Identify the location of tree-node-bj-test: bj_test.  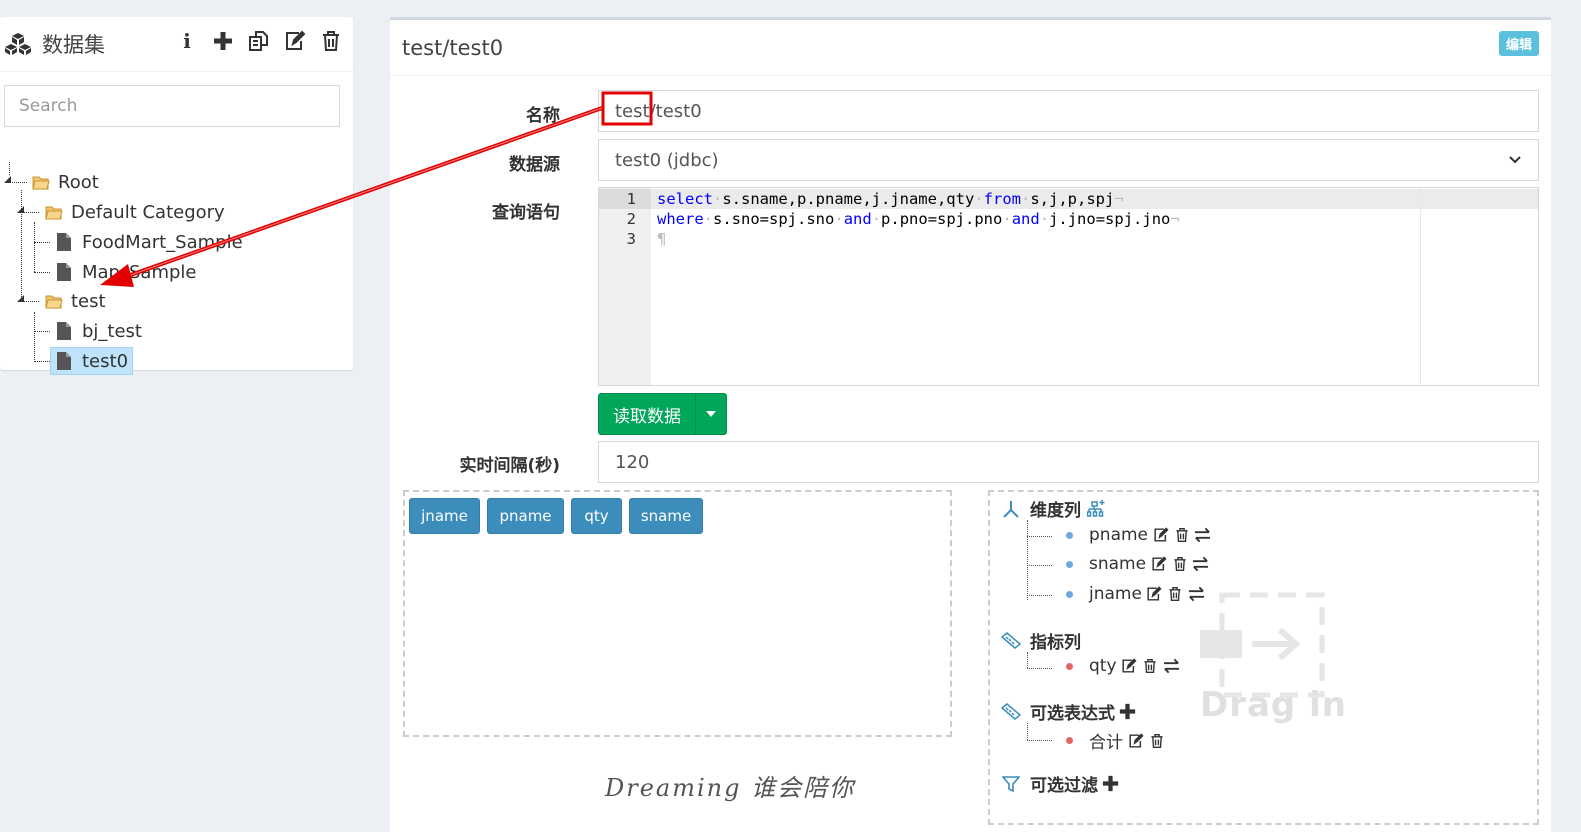
(99, 331).